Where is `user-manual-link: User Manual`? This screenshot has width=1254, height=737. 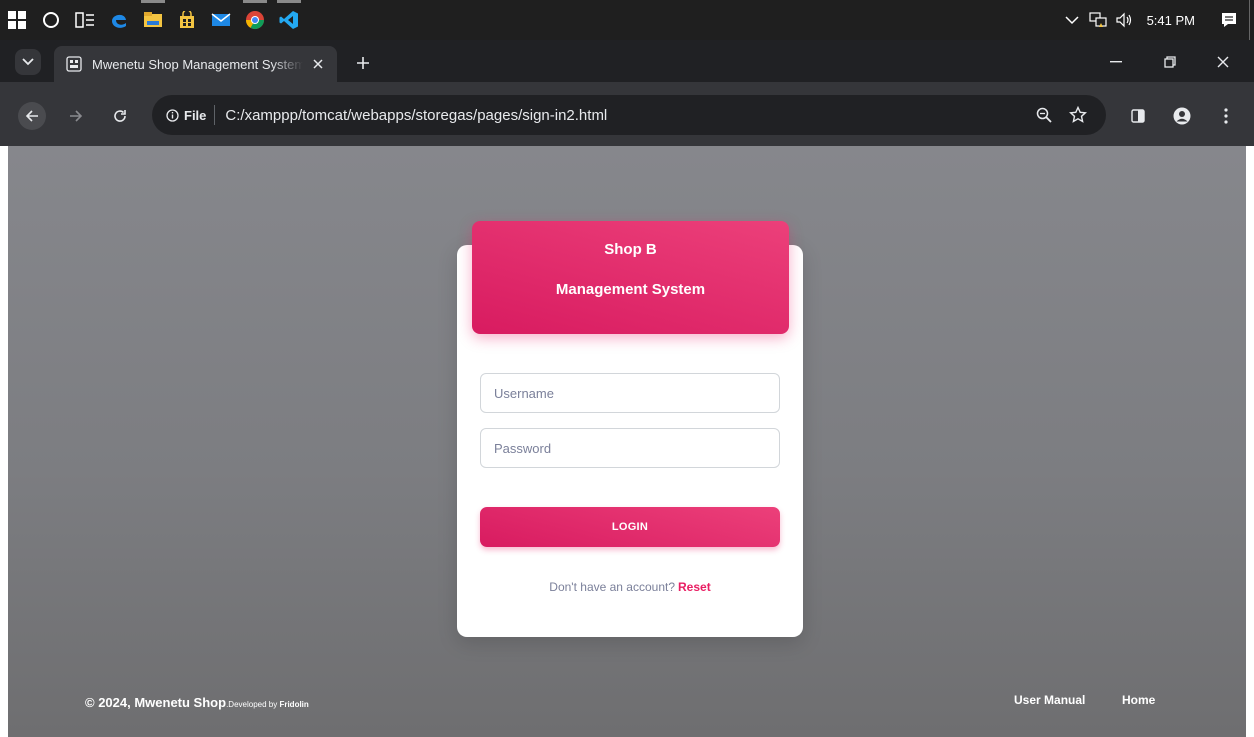
user-manual-link: User Manual is located at coordinates (1049, 700).